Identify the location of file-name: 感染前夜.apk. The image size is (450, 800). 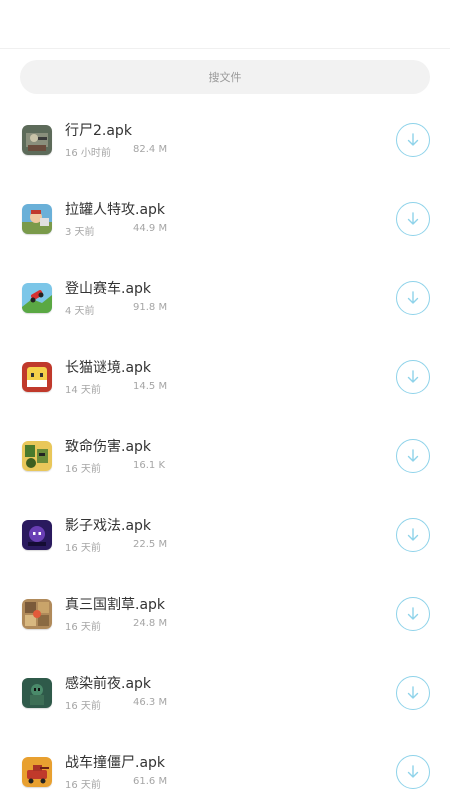
(108, 684).